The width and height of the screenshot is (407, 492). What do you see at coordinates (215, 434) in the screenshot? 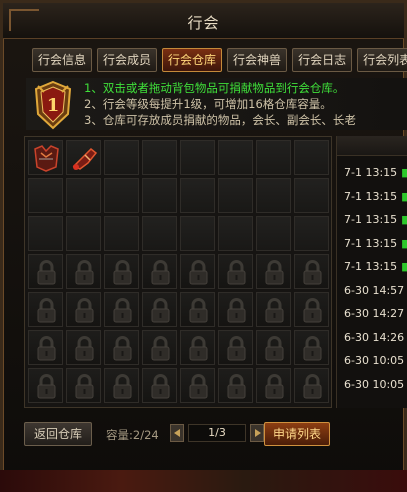
I see `footer-bar: 返回仓库 容量:2/24 1/3 申请列表` at bounding box center [215, 434].